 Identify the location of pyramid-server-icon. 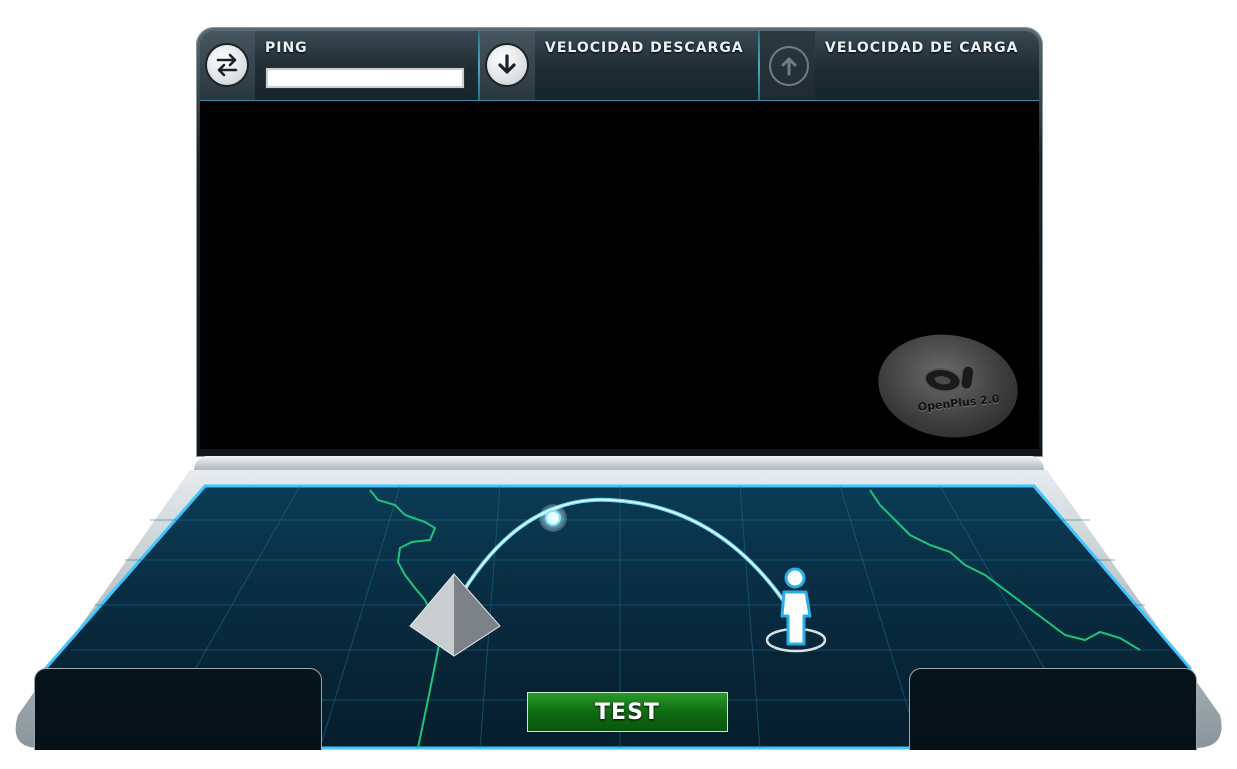
(455, 615).